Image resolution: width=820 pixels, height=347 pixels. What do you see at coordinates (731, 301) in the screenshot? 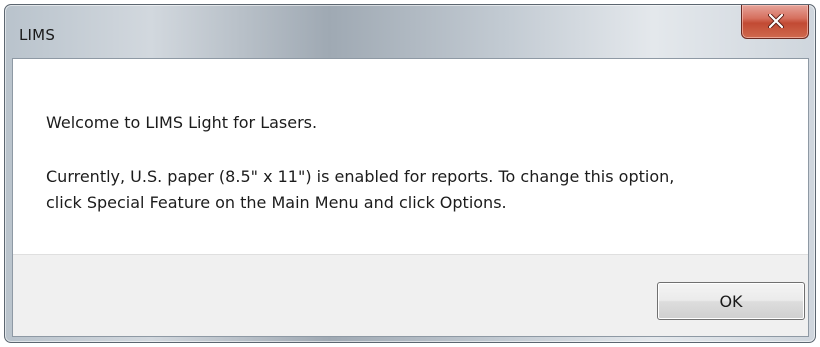
I see `ok-button: OK` at bounding box center [731, 301].